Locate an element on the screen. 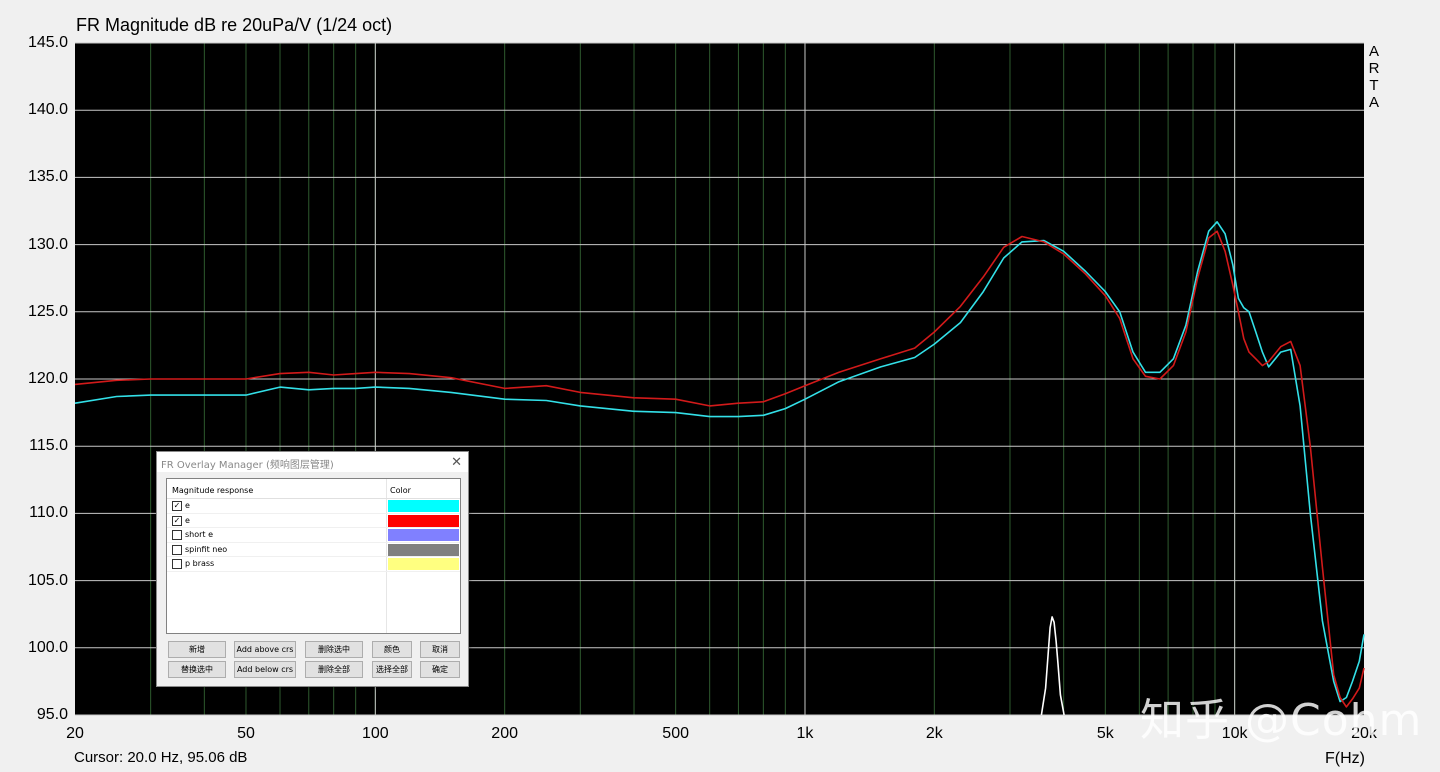  overlay-row: short e is located at coordinates (313, 535).